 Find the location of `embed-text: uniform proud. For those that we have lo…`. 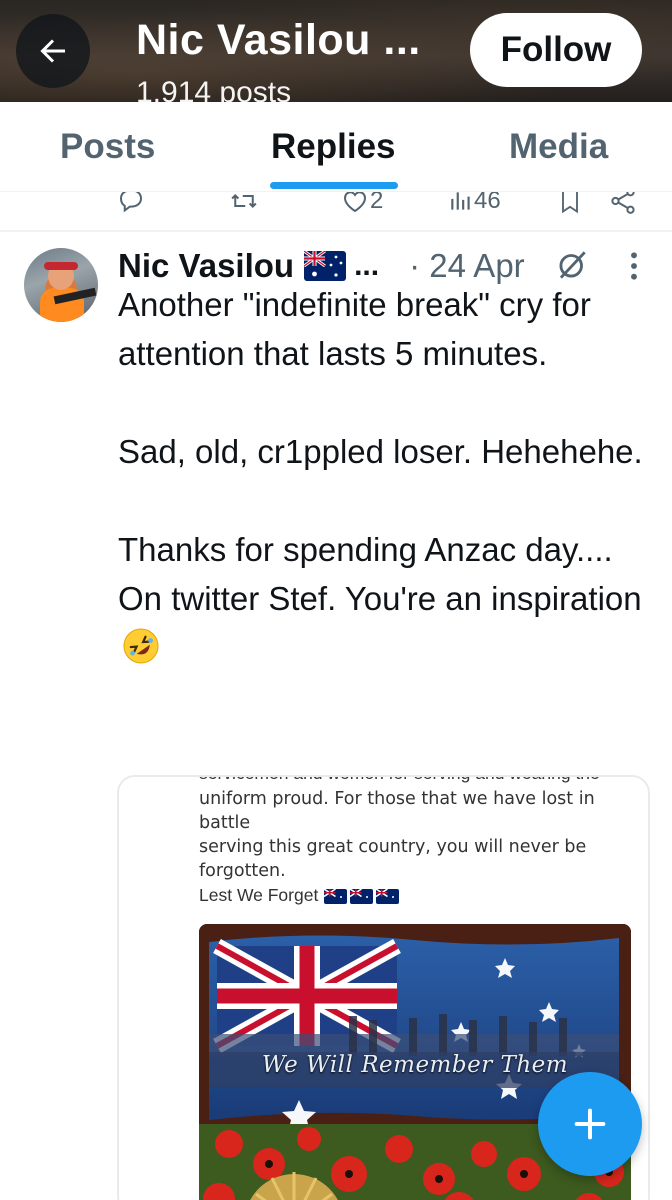

embed-text: uniform proud. For those that we have lo… is located at coordinates (419, 835).